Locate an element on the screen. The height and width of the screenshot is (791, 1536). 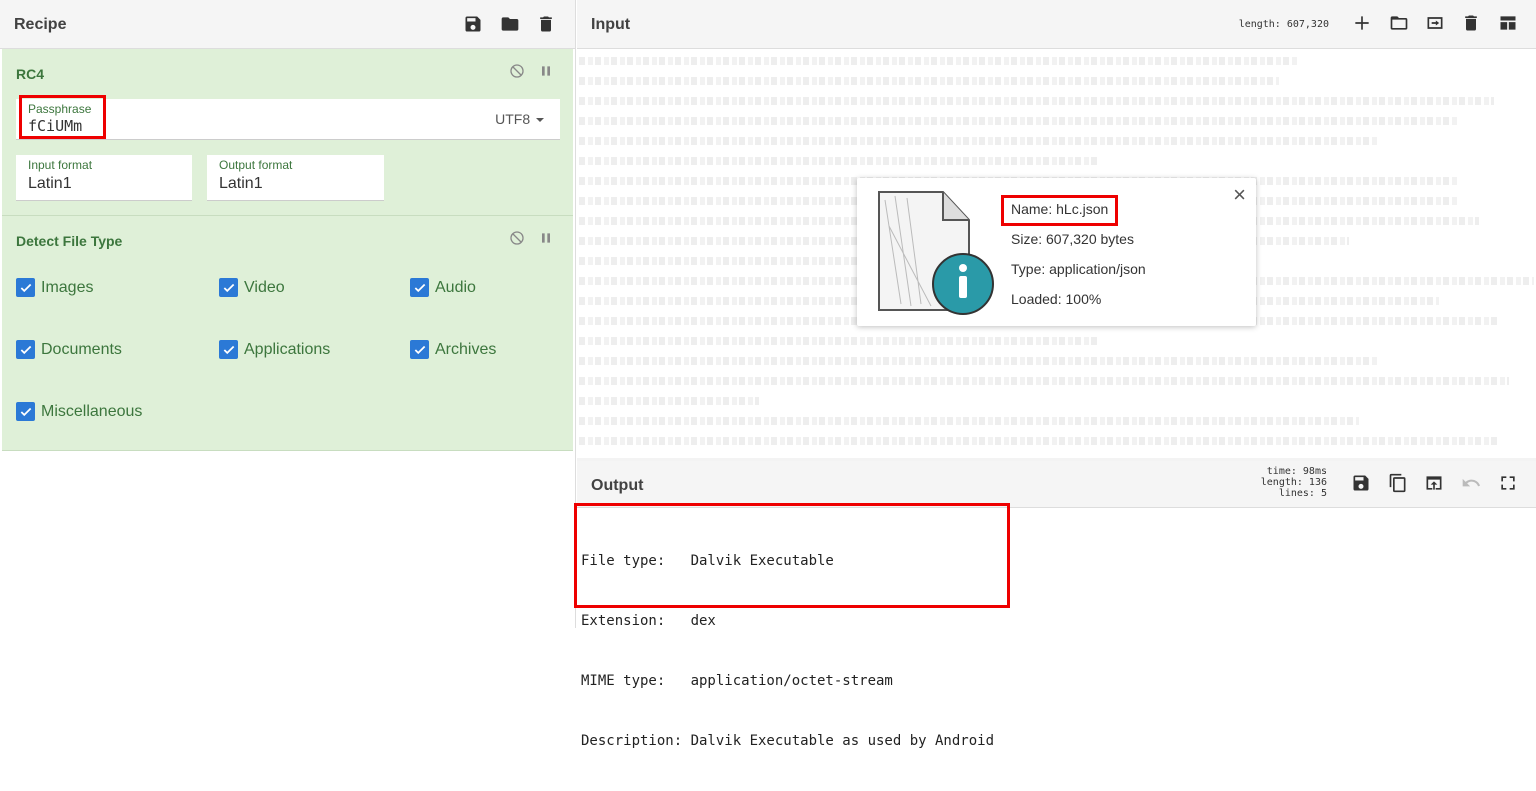
highlight-output is located at coordinates (792, 555).